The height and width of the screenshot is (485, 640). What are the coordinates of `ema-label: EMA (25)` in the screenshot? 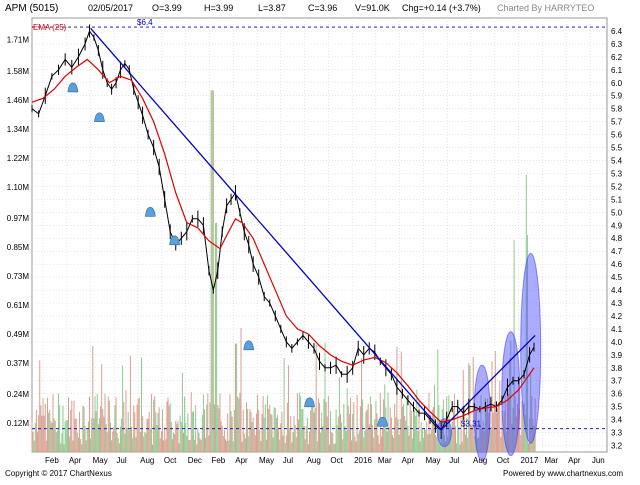 It's located at (50, 27).